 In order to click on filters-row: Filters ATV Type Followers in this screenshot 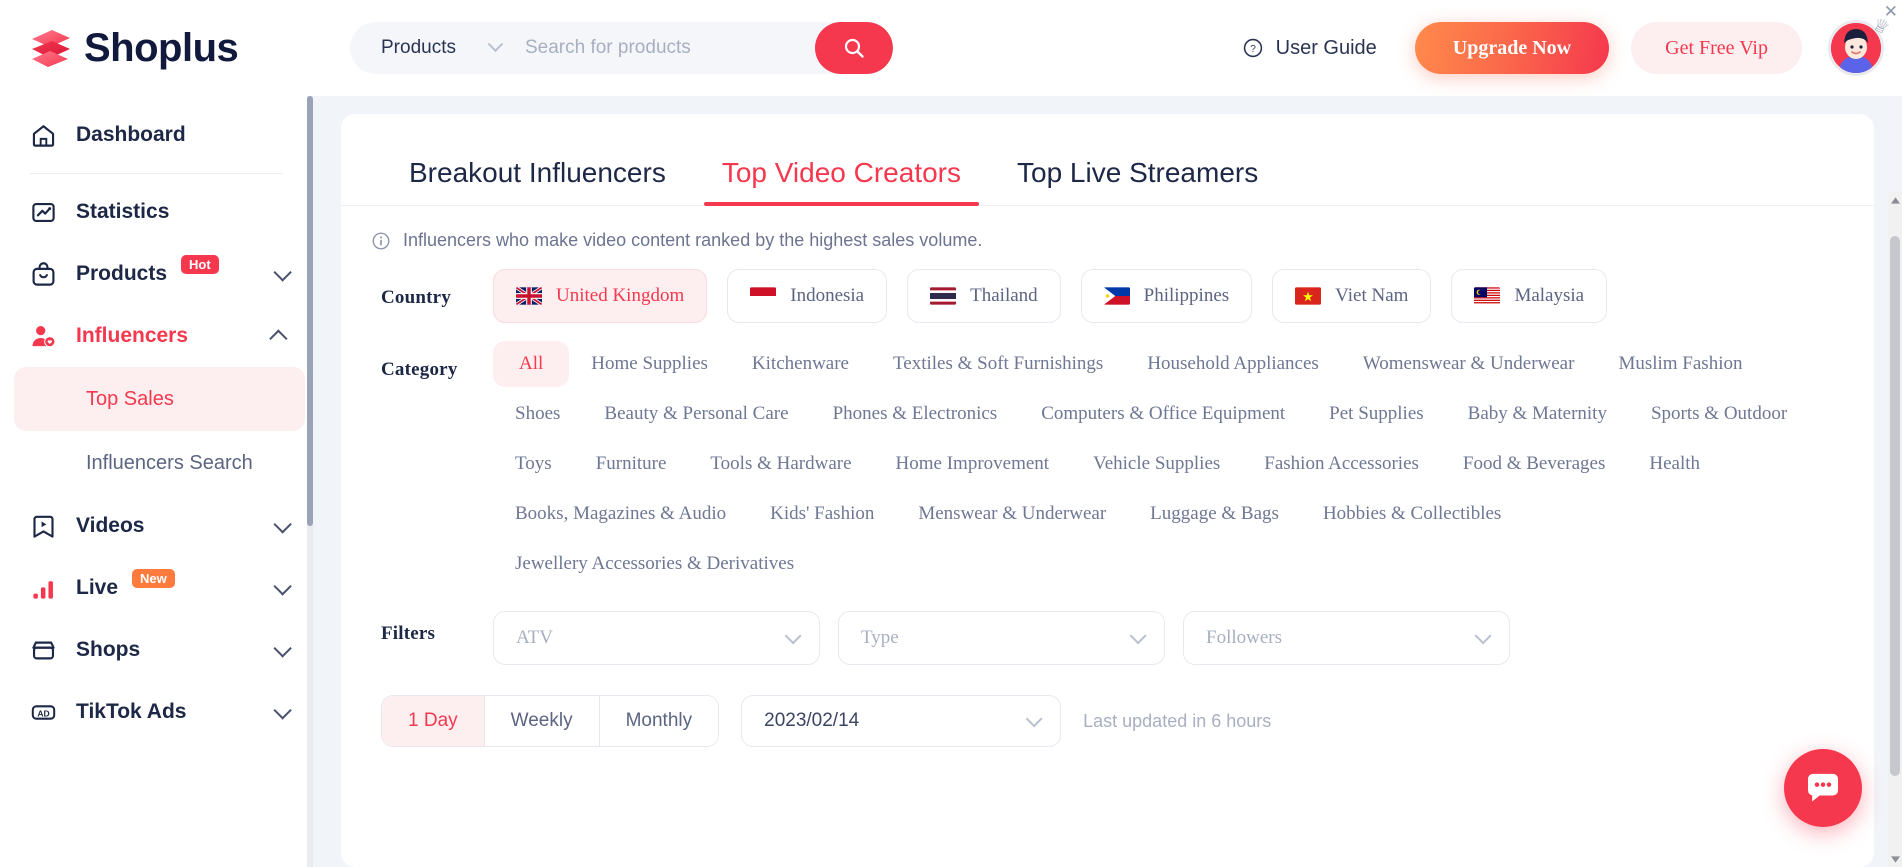, I will do `click(1107, 635)`.